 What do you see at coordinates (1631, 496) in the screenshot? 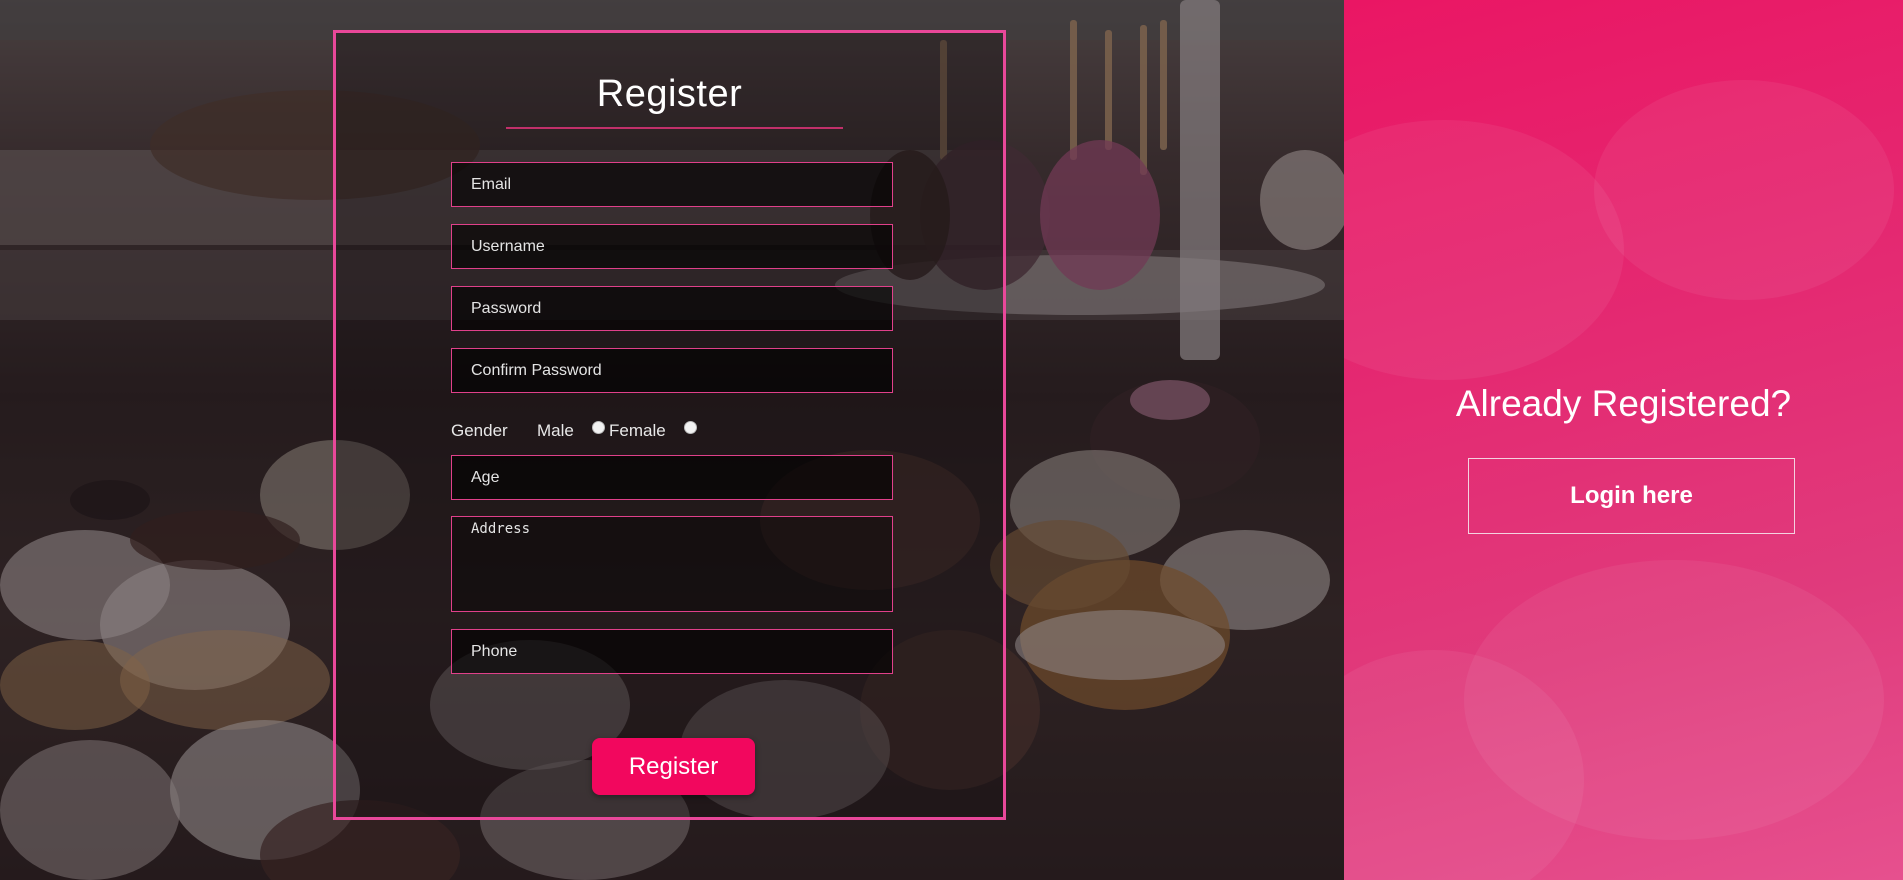
I see `login-button: Login here` at bounding box center [1631, 496].